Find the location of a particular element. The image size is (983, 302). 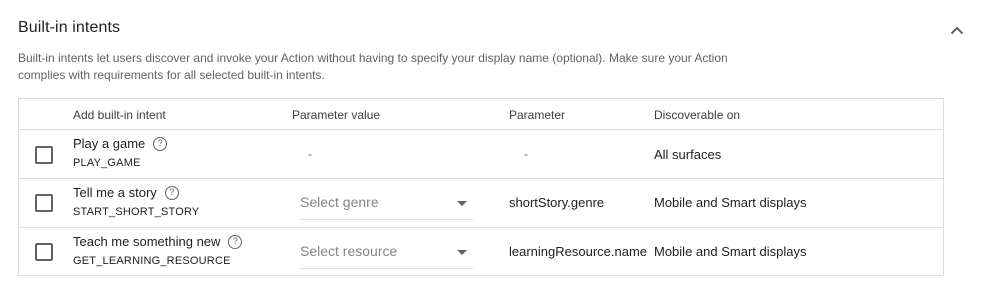

intent-name-label: Play a game is located at coordinates (109, 143).